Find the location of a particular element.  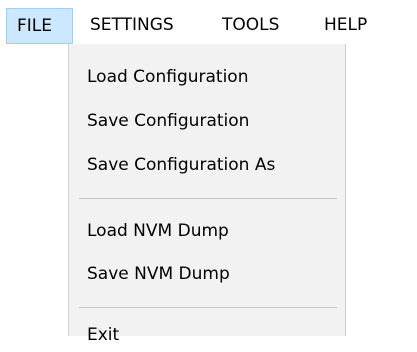

menu-item-load-nvm-dump: Load NVM Dump is located at coordinates (207, 231).